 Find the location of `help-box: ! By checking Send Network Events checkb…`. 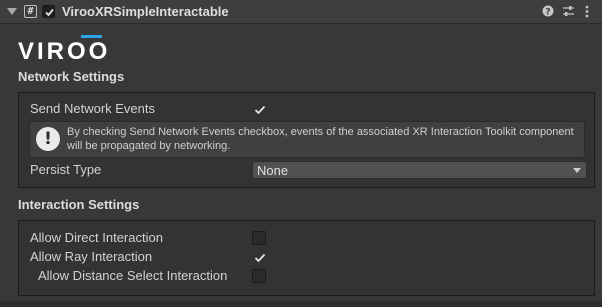

help-box: ! By checking Send Network Events checkb… is located at coordinates (307, 139).